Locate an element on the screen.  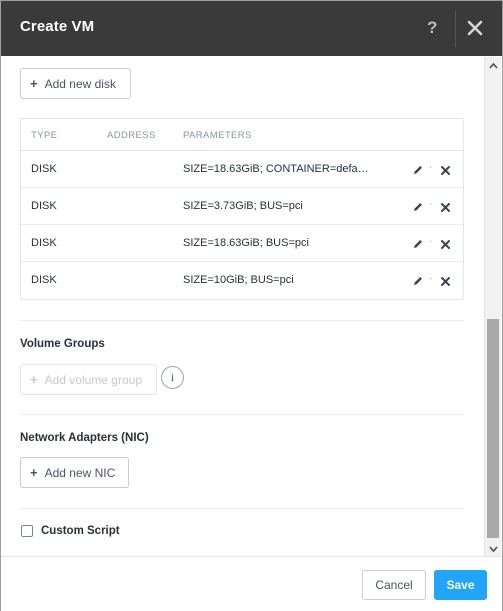
save-button: Save is located at coordinates (460, 585).